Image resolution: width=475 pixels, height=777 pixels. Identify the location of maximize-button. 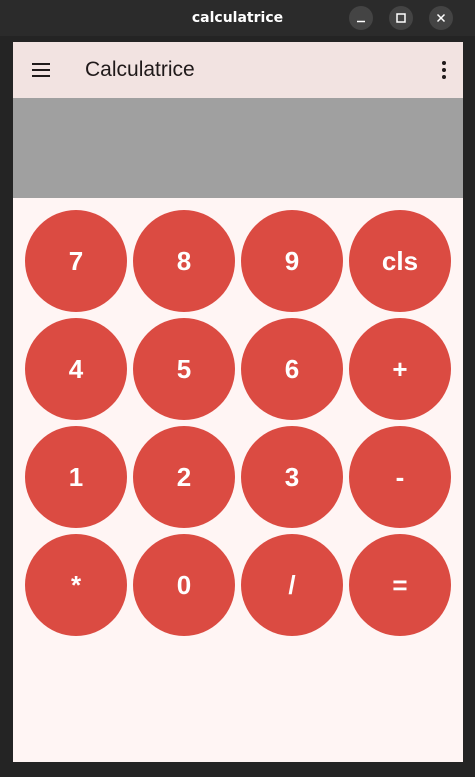
(401, 18).